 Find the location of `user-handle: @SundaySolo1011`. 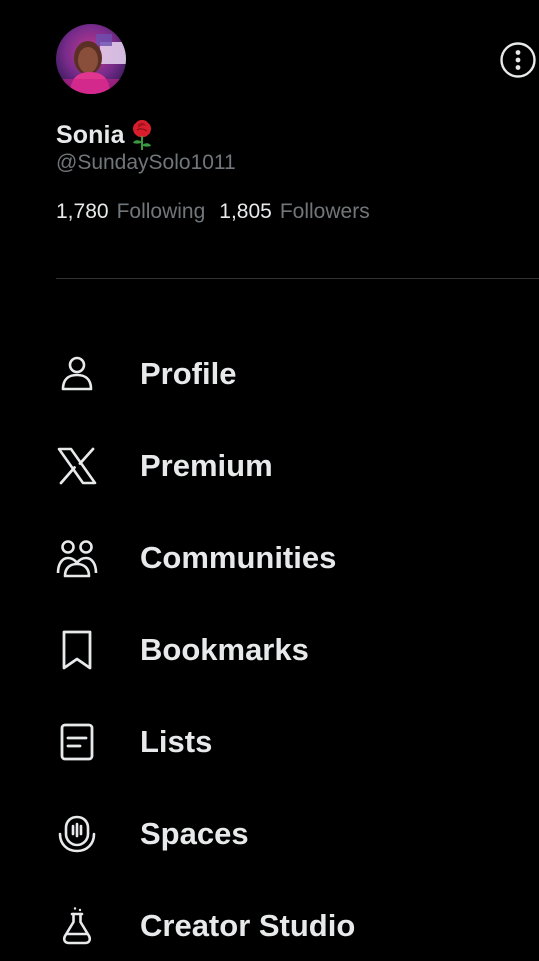

user-handle: @SundaySolo1011 is located at coordinates (146, 163).